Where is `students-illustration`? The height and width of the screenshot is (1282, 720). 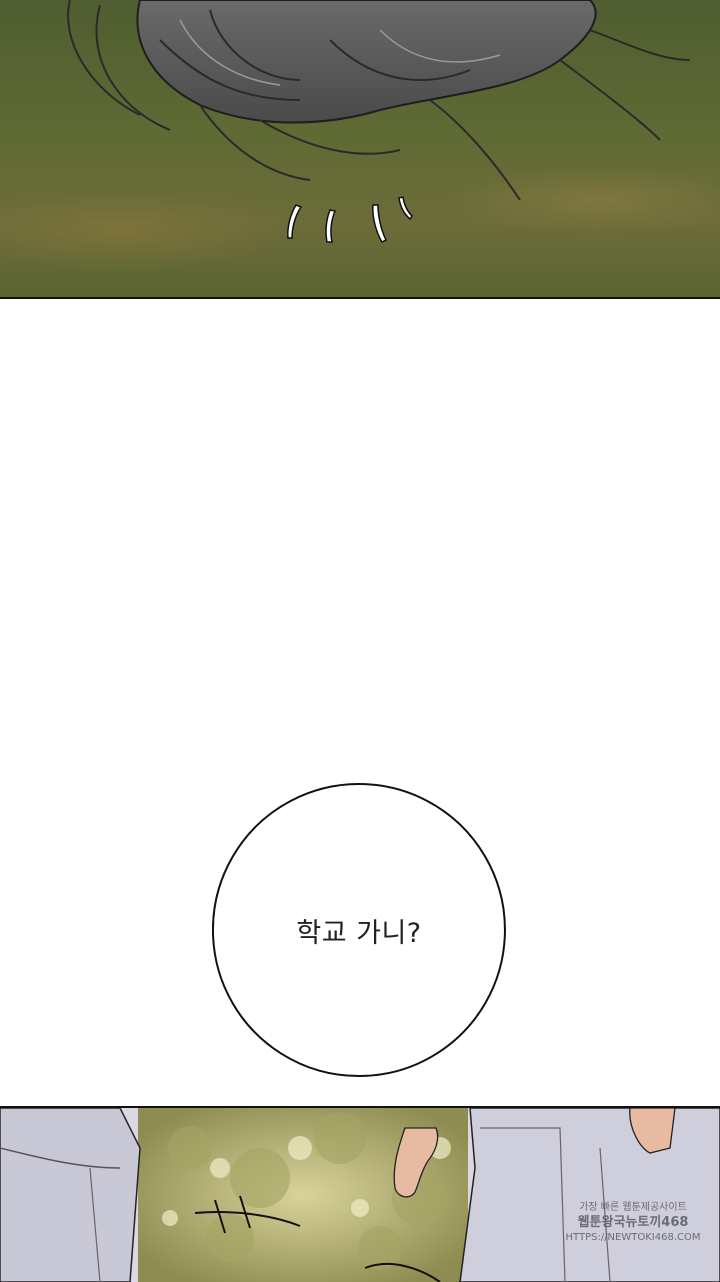 students-illustration is located at coordinates (360, 1195).